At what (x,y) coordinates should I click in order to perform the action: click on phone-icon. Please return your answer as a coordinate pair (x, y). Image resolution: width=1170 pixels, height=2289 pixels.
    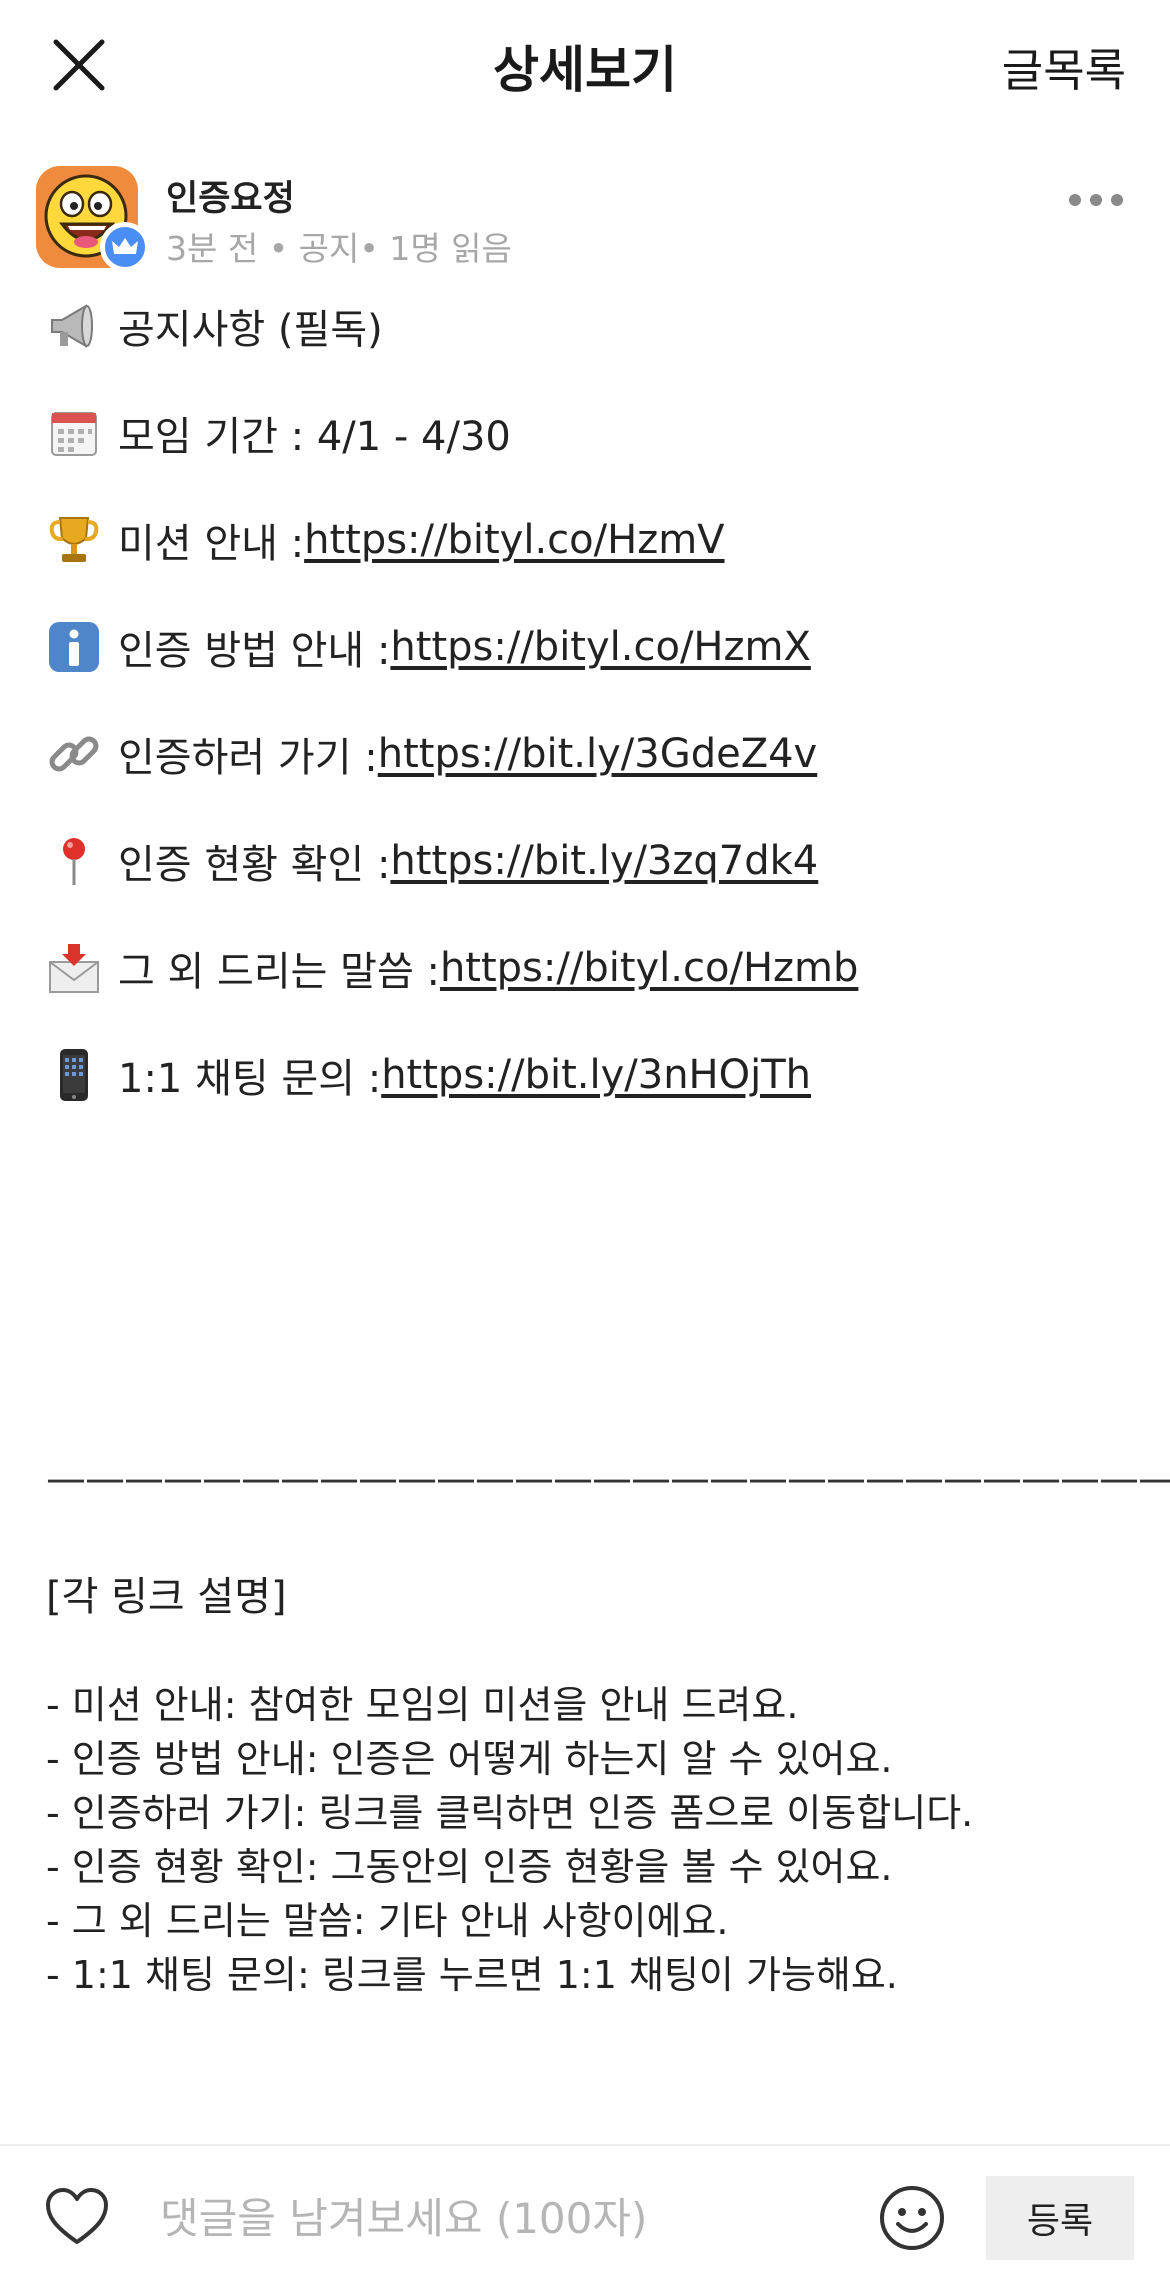
    Looking at the image, I should click on (74, 1075).